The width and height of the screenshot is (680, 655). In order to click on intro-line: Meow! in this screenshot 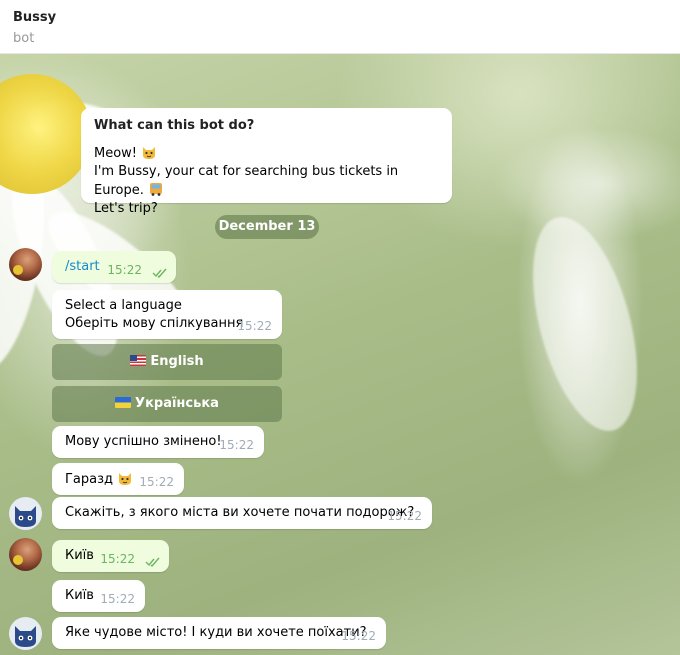, I will do `click(266, 153)`.